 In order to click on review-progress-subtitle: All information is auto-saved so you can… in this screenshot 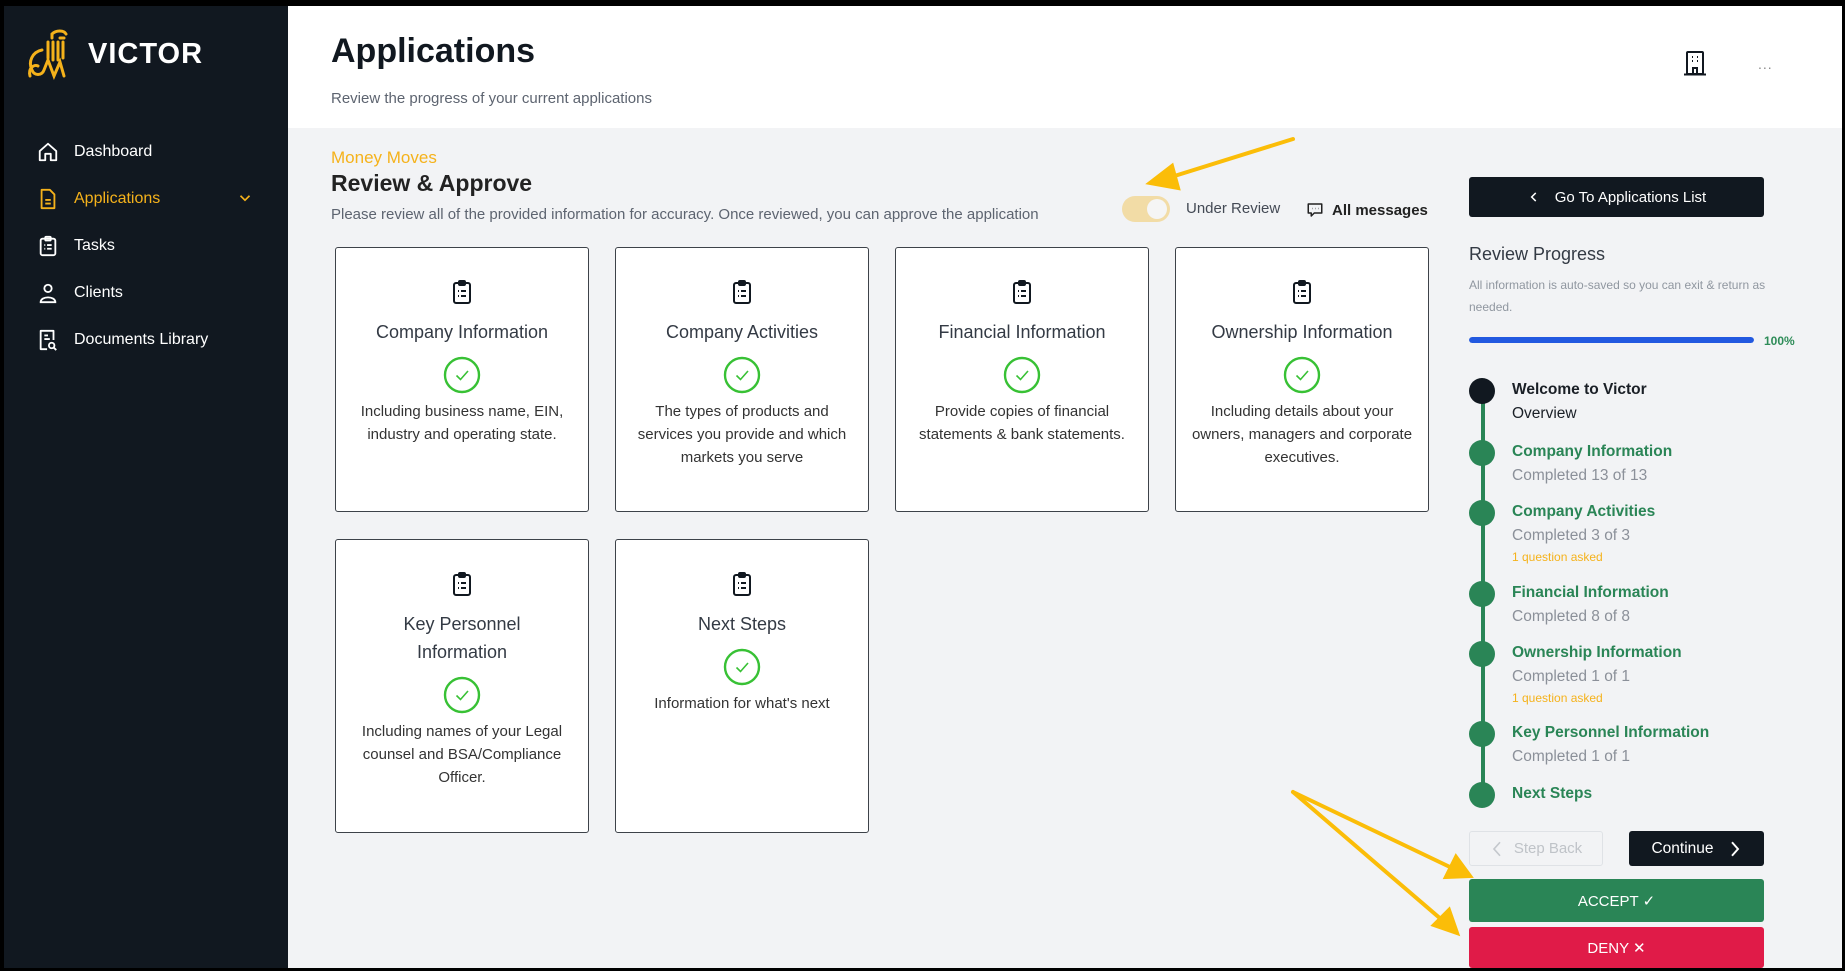, I will do `click(1617, 296)`.